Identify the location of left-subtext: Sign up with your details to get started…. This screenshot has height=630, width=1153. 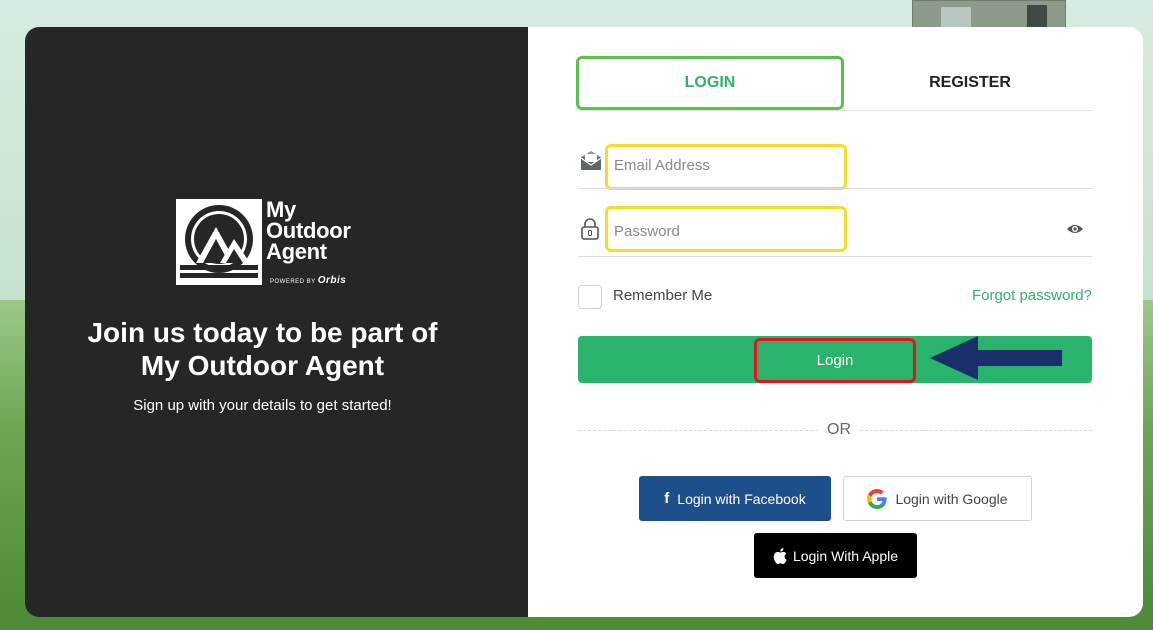
(262, 405).